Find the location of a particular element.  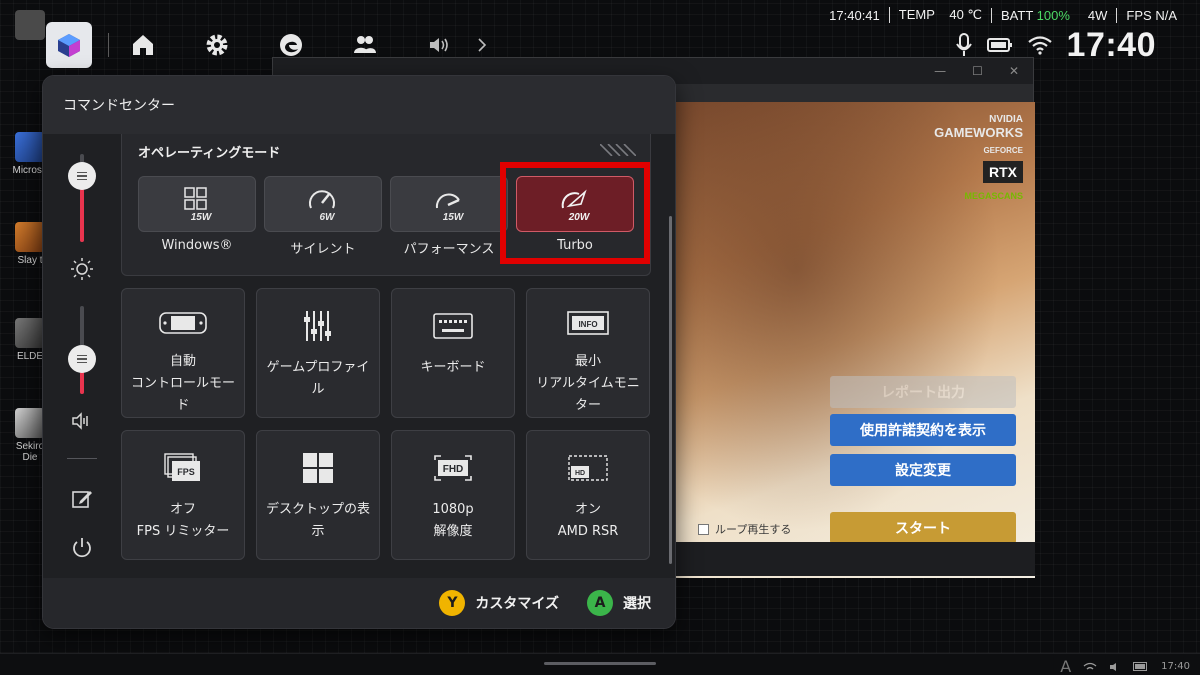

a-button-icon: A is located at coordinates (600, 603).